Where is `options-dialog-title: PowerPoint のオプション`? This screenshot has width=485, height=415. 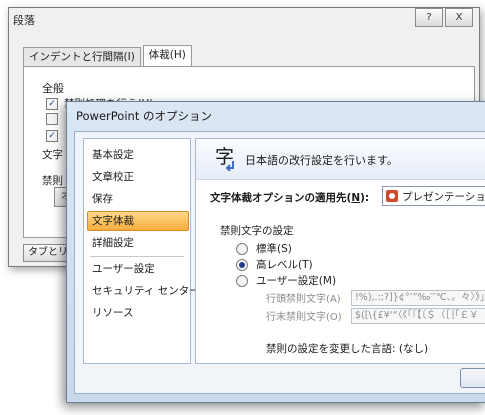
options-dialog-title: PowerPoint のオプション is located at coordinates (144, 116).